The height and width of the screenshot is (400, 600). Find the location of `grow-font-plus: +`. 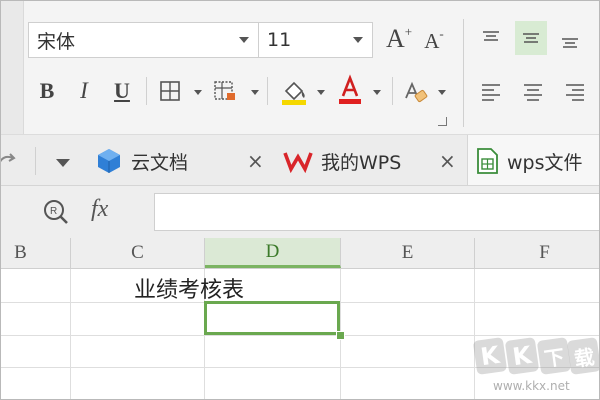

grow-font-plus: + is located at coordinates (408, 31).